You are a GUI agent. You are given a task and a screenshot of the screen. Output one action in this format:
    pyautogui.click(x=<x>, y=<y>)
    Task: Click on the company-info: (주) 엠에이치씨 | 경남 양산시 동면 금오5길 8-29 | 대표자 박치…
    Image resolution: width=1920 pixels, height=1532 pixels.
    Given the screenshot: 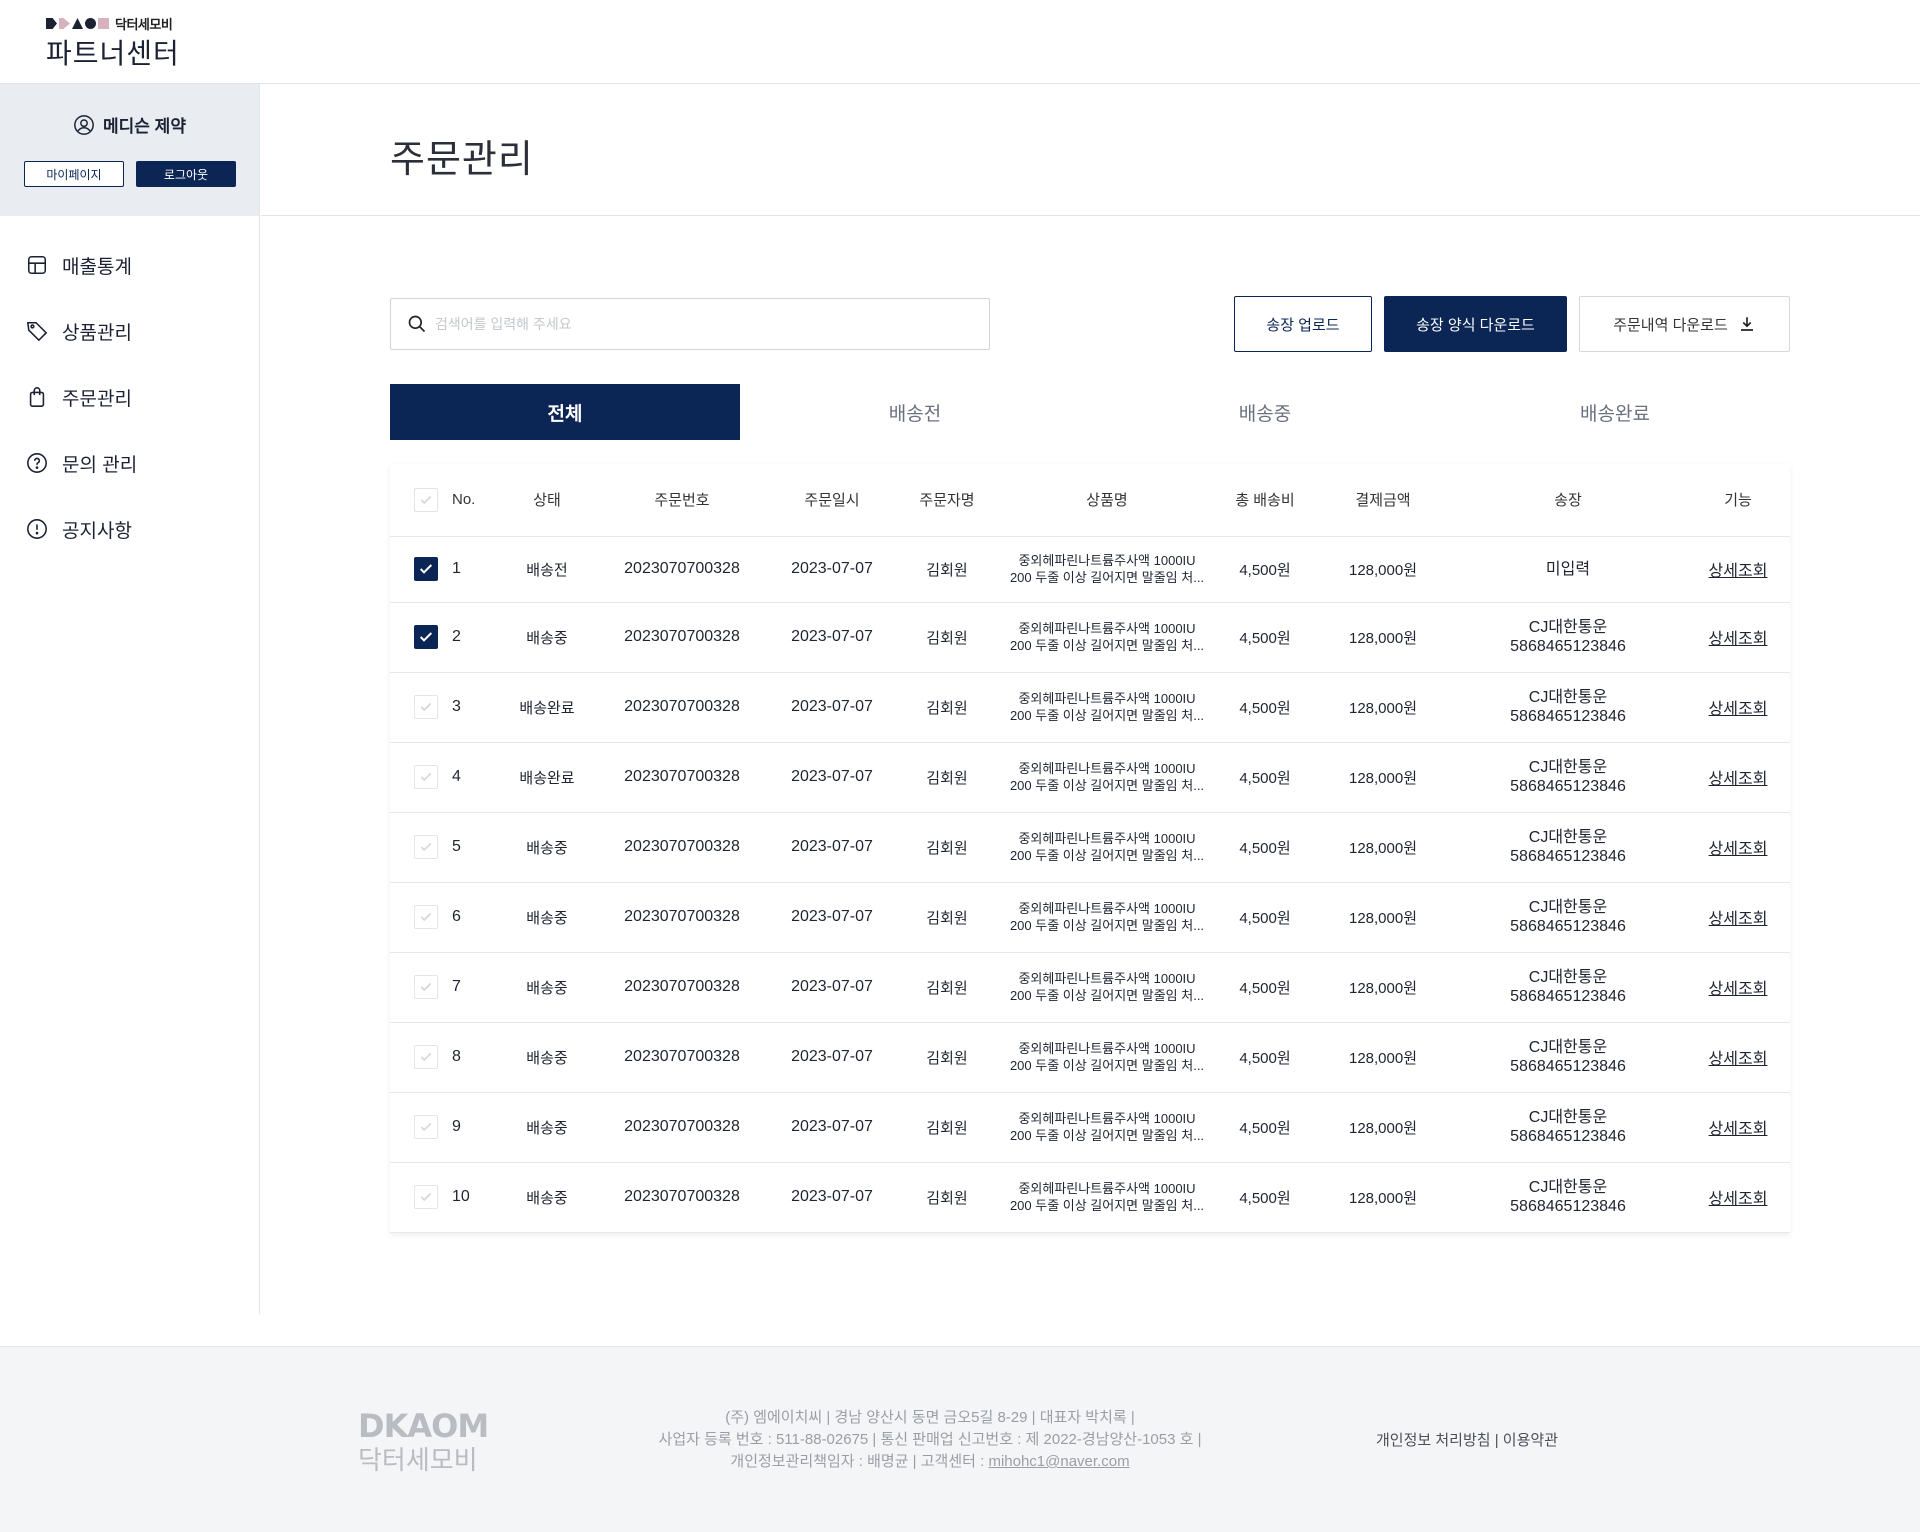 What is the action you would take?
    pyautogui.click(x=930, y=1440)
    